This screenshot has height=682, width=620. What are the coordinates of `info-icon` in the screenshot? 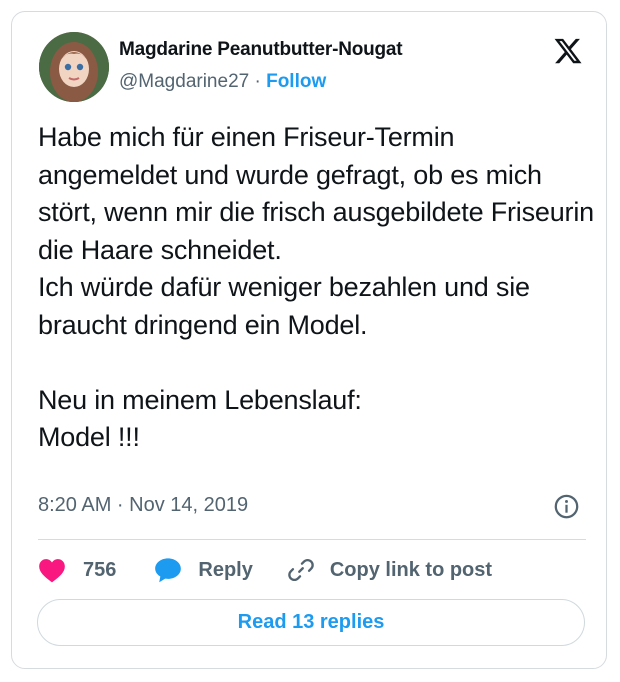 It's located at (566, 506).